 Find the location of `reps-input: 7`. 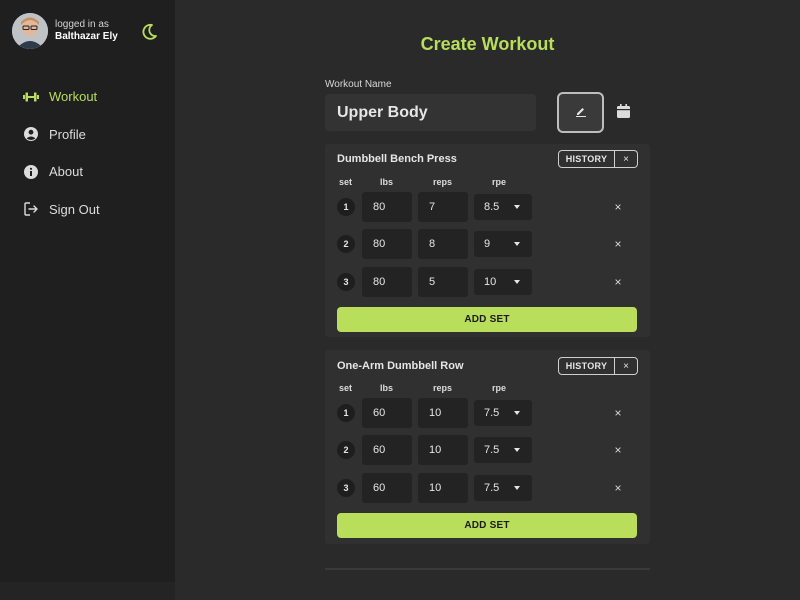

reps-input: 7 is located at coordinates (443, 207).